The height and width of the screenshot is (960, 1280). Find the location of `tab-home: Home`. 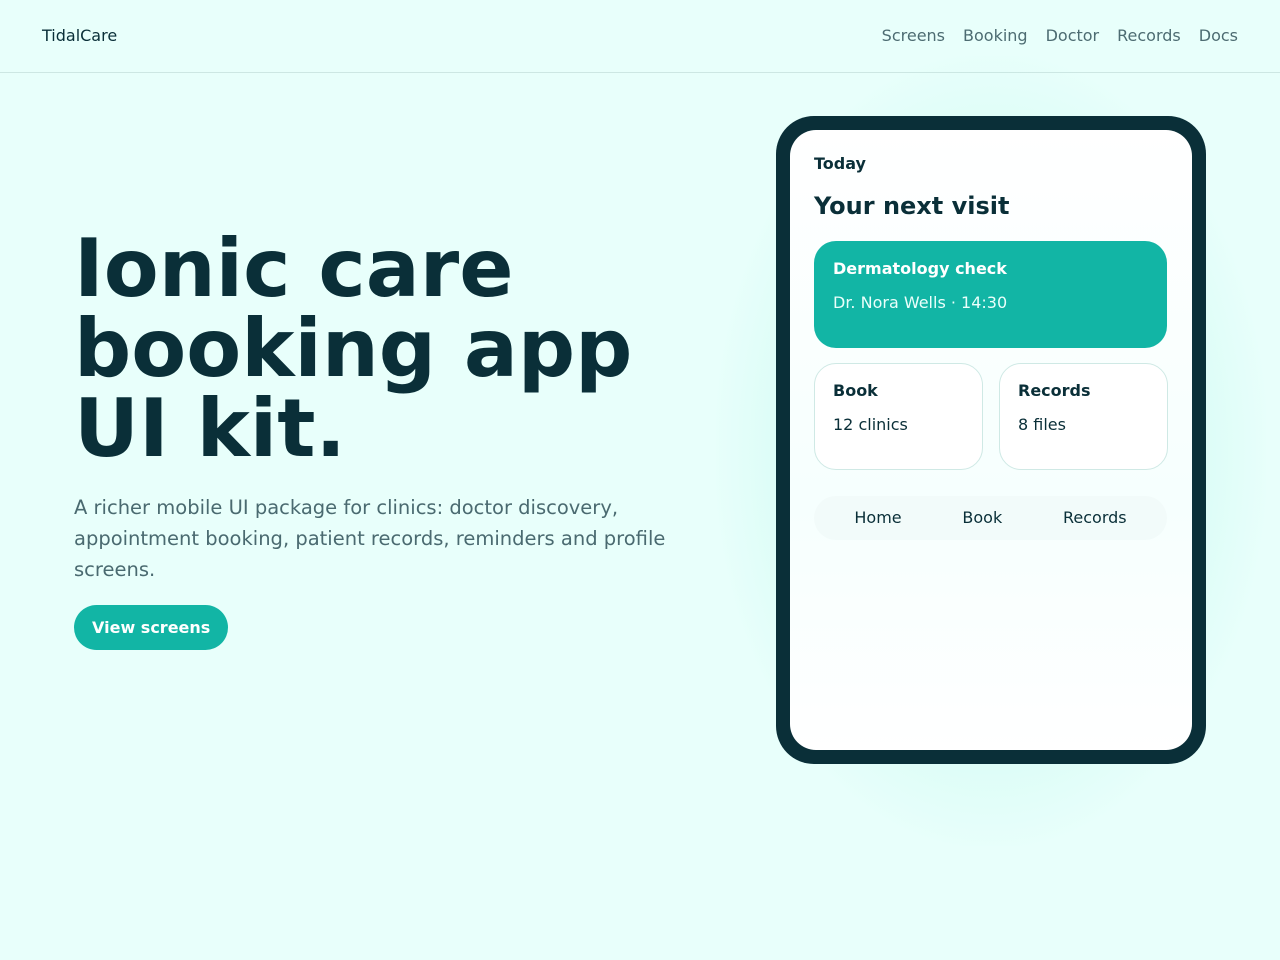

tab-home: Home is located at coordinates (877, 518).